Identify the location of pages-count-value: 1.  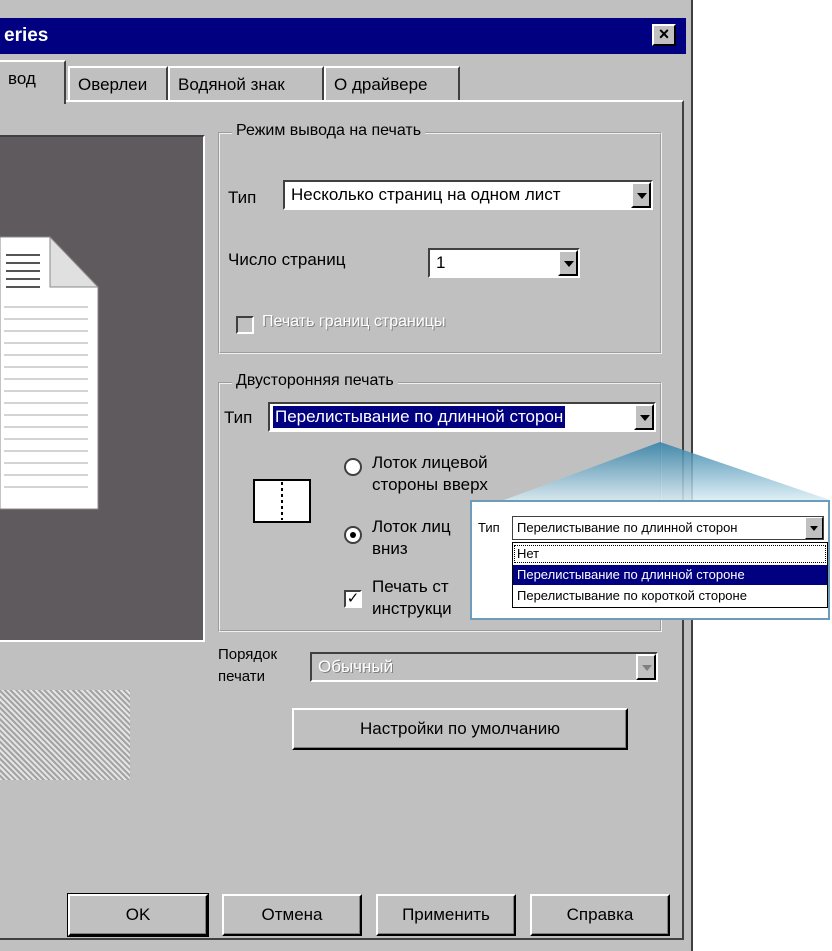
(441, 262).